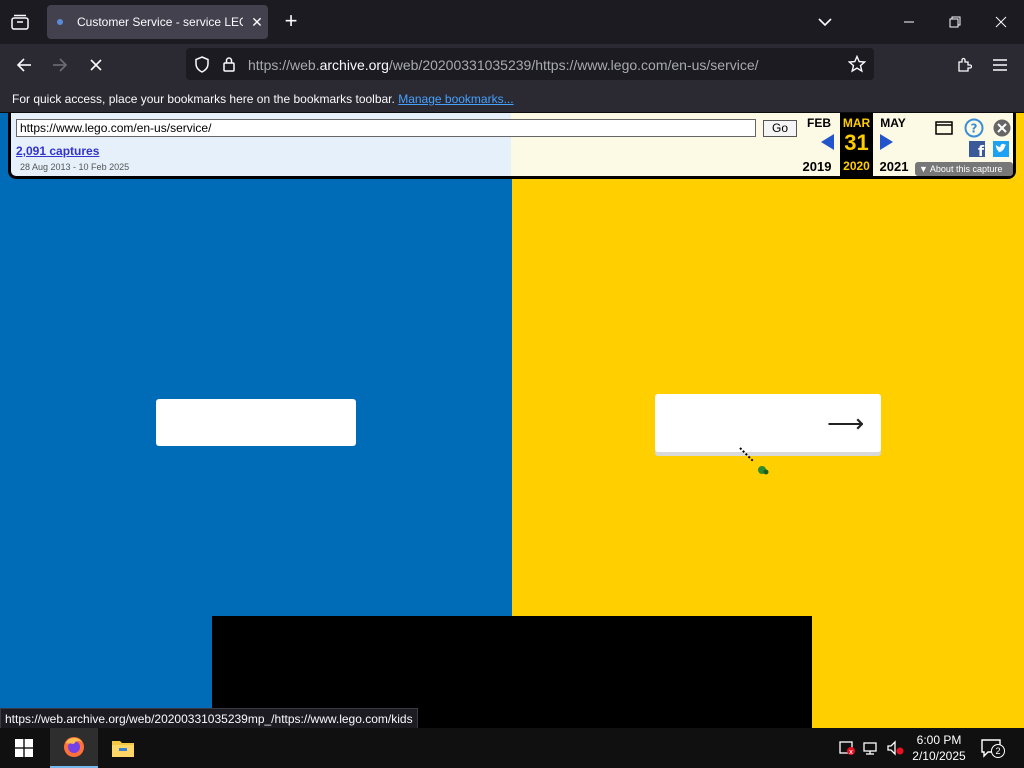  Describe the element at coordinates (60, 22) in the screenshot. I see `favicon-icon` at that location.